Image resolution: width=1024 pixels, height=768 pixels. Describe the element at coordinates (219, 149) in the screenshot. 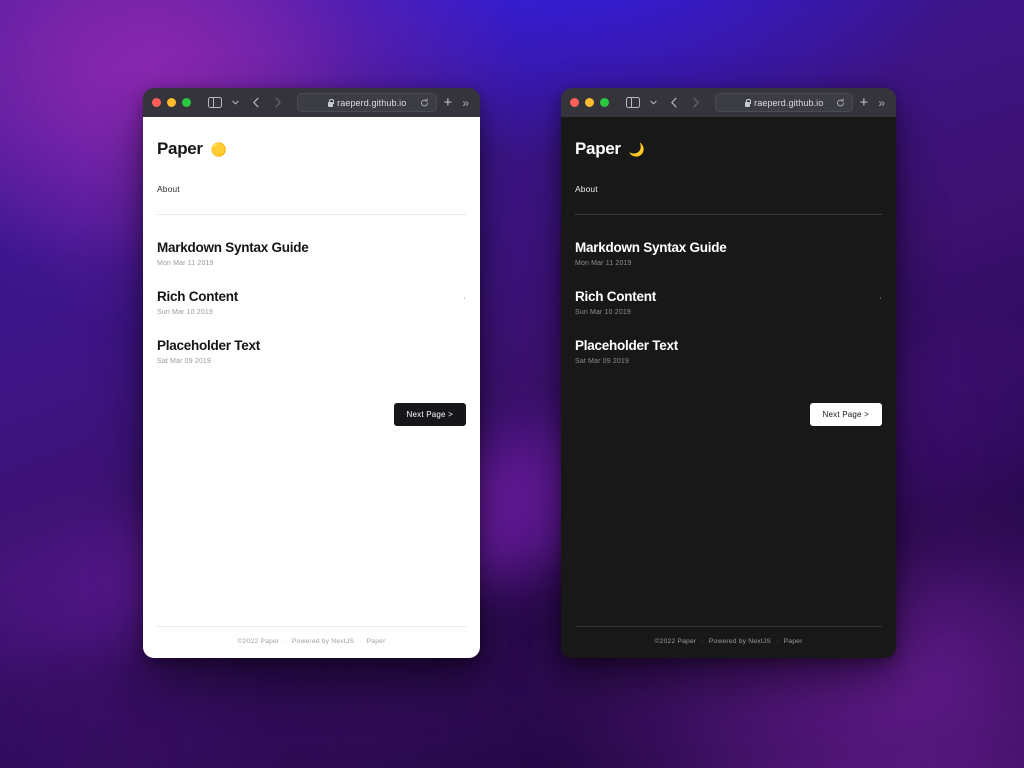

I see `sun-icon: 🟡` at that location.